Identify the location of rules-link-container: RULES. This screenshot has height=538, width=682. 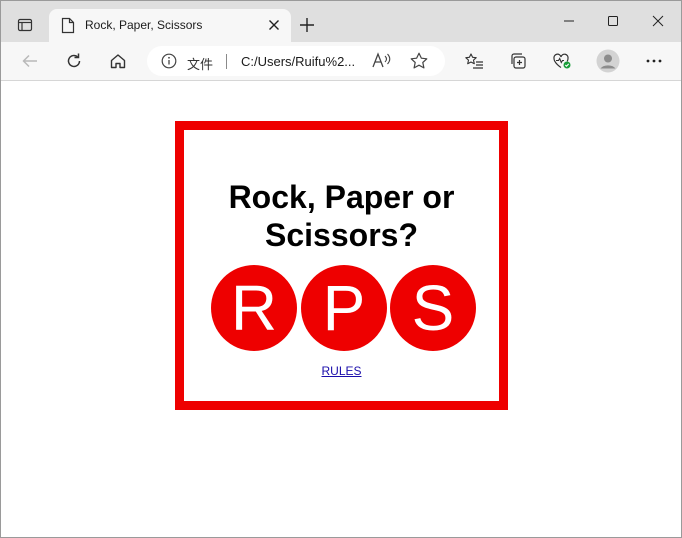
(341, 371).